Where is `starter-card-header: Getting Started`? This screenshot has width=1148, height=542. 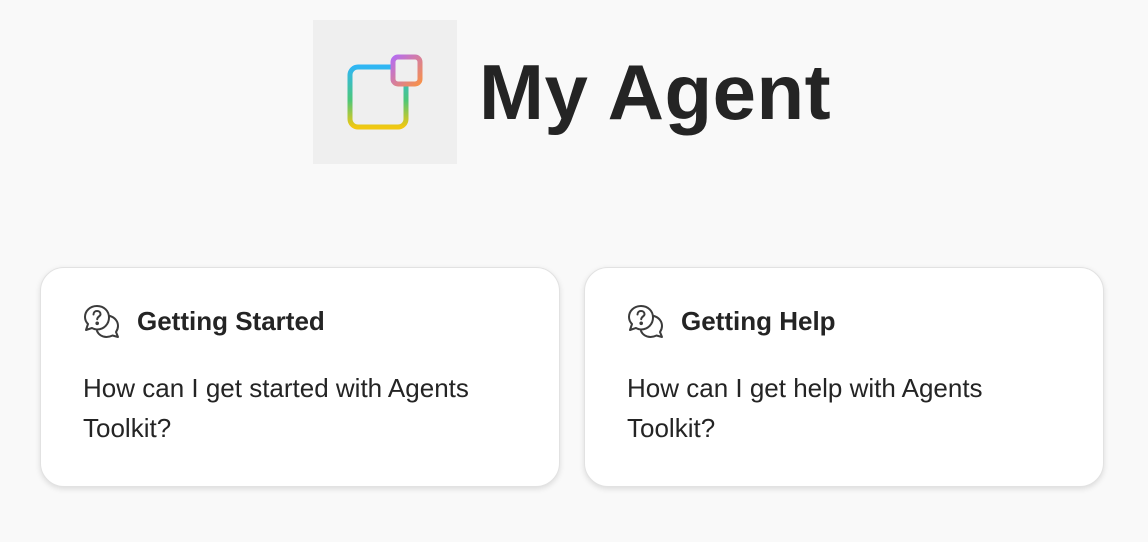 starter-card-header: Getting Started is located at coordinates (300, 321).